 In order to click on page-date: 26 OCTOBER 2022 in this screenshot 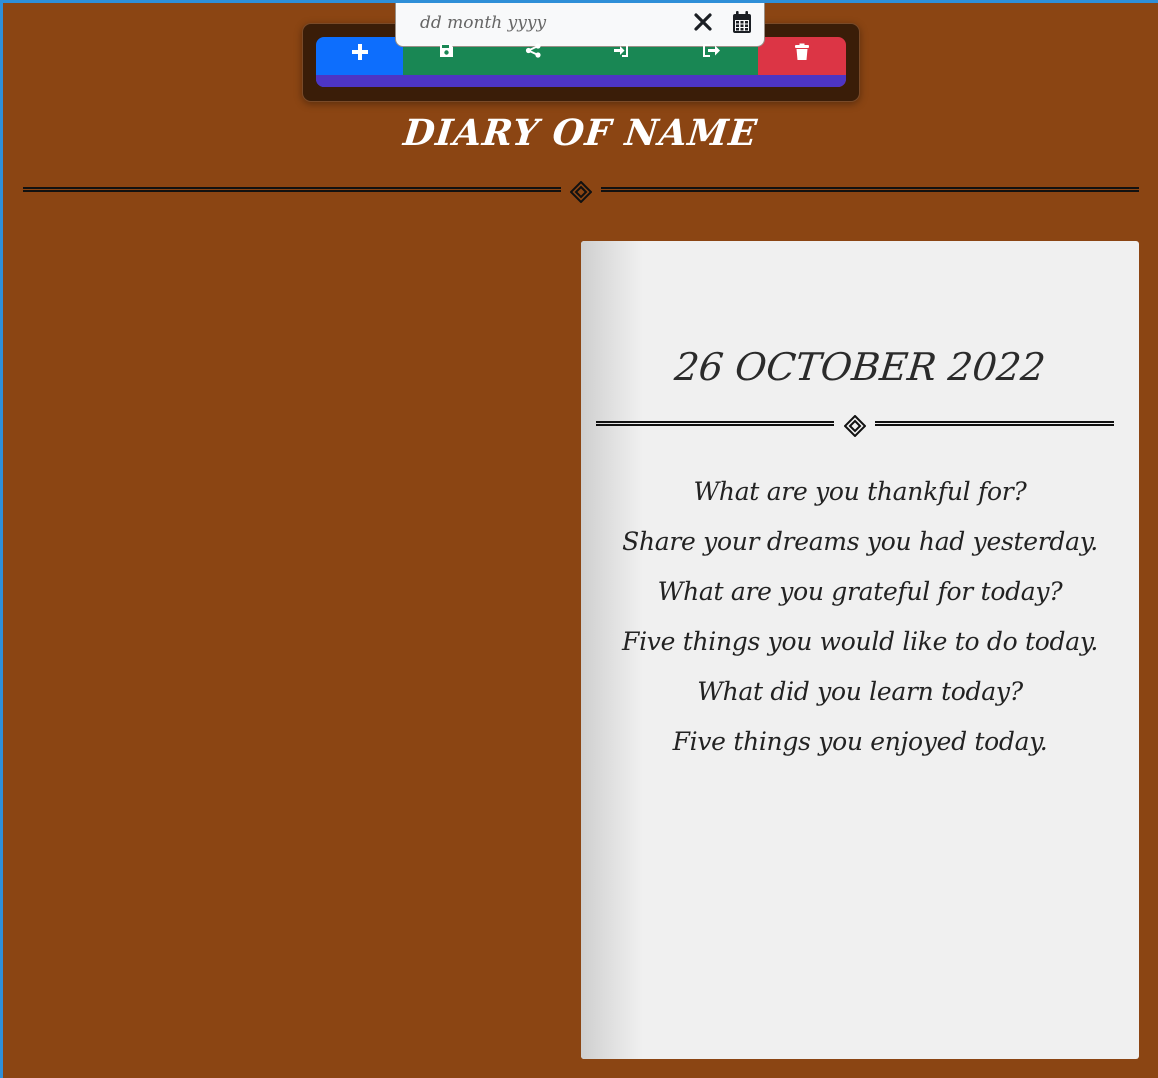, I will do `click(860, 367)`.